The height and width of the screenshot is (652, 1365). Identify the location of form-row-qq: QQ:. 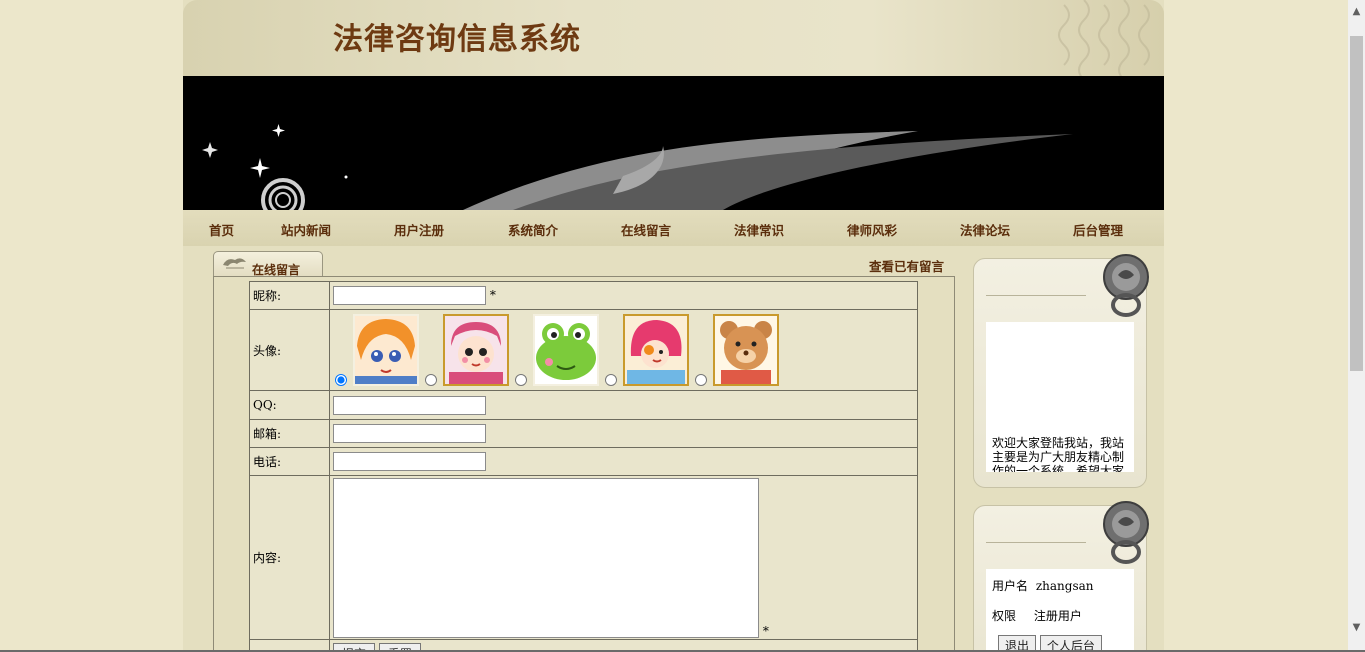
(583, 405).